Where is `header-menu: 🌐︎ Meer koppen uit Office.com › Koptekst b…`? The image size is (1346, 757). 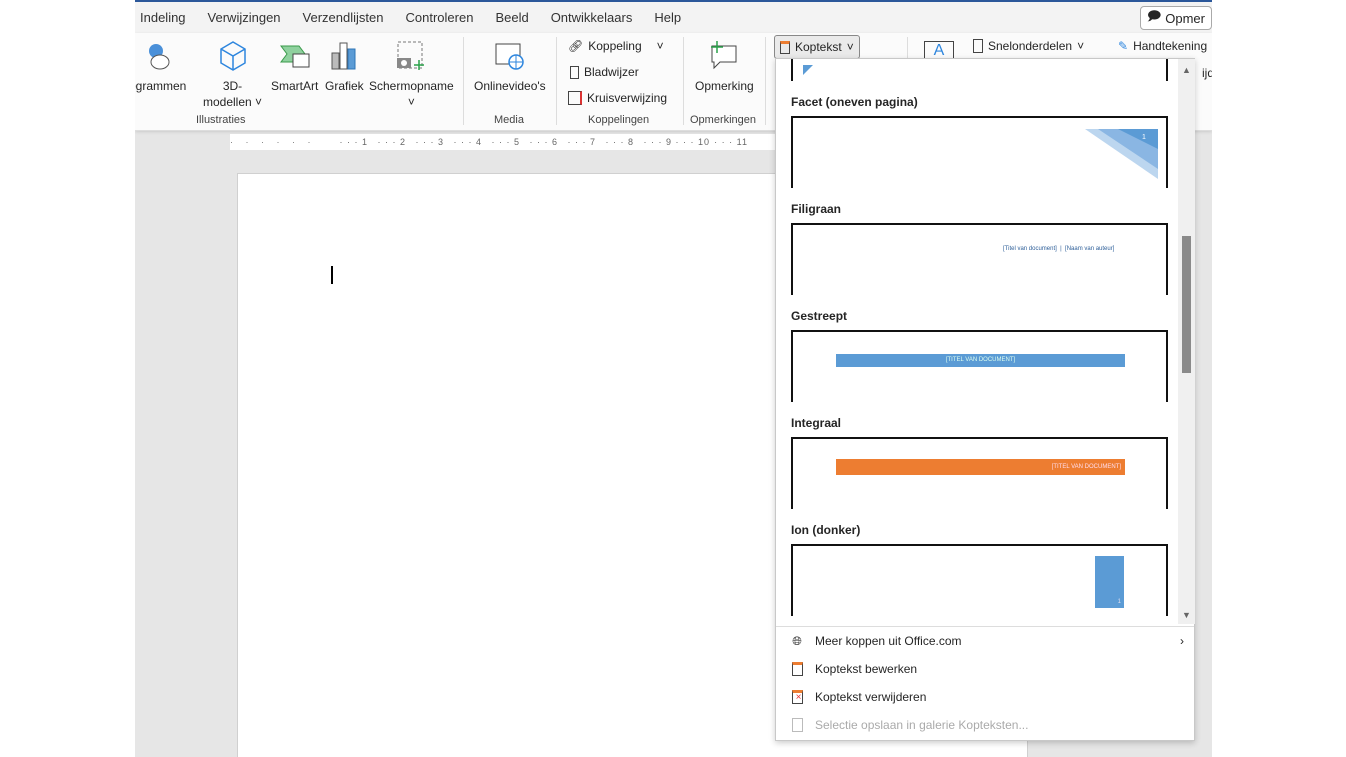
header-menu: 🌐︎ Meer koppen uit Office.com › Koptekst b… is located at coordinates (985, 682).